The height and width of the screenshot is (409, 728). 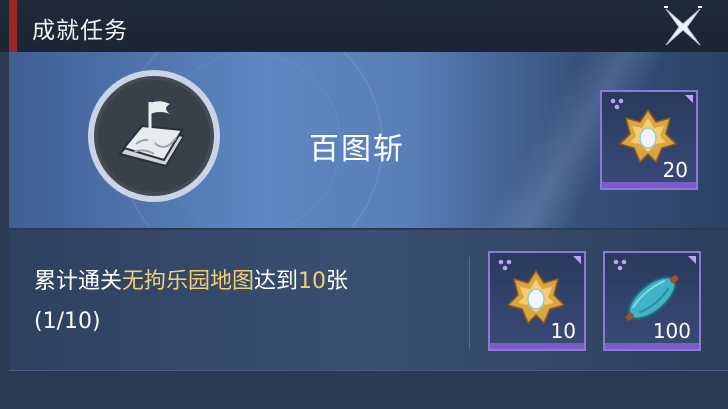 I want to click on vertical-divider, so click(x=469, y=303).